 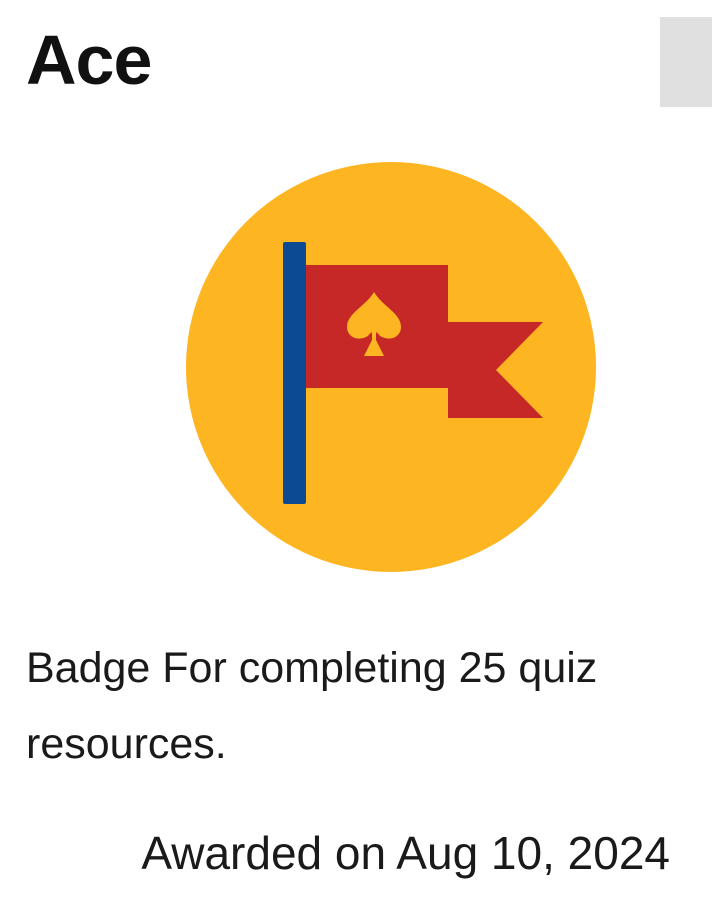 What do you see at coordinates (405, 853) in the screenshot?
I see `awarded-date: Awarded on Aug 10, 2024` at bounding box center [405, 853].